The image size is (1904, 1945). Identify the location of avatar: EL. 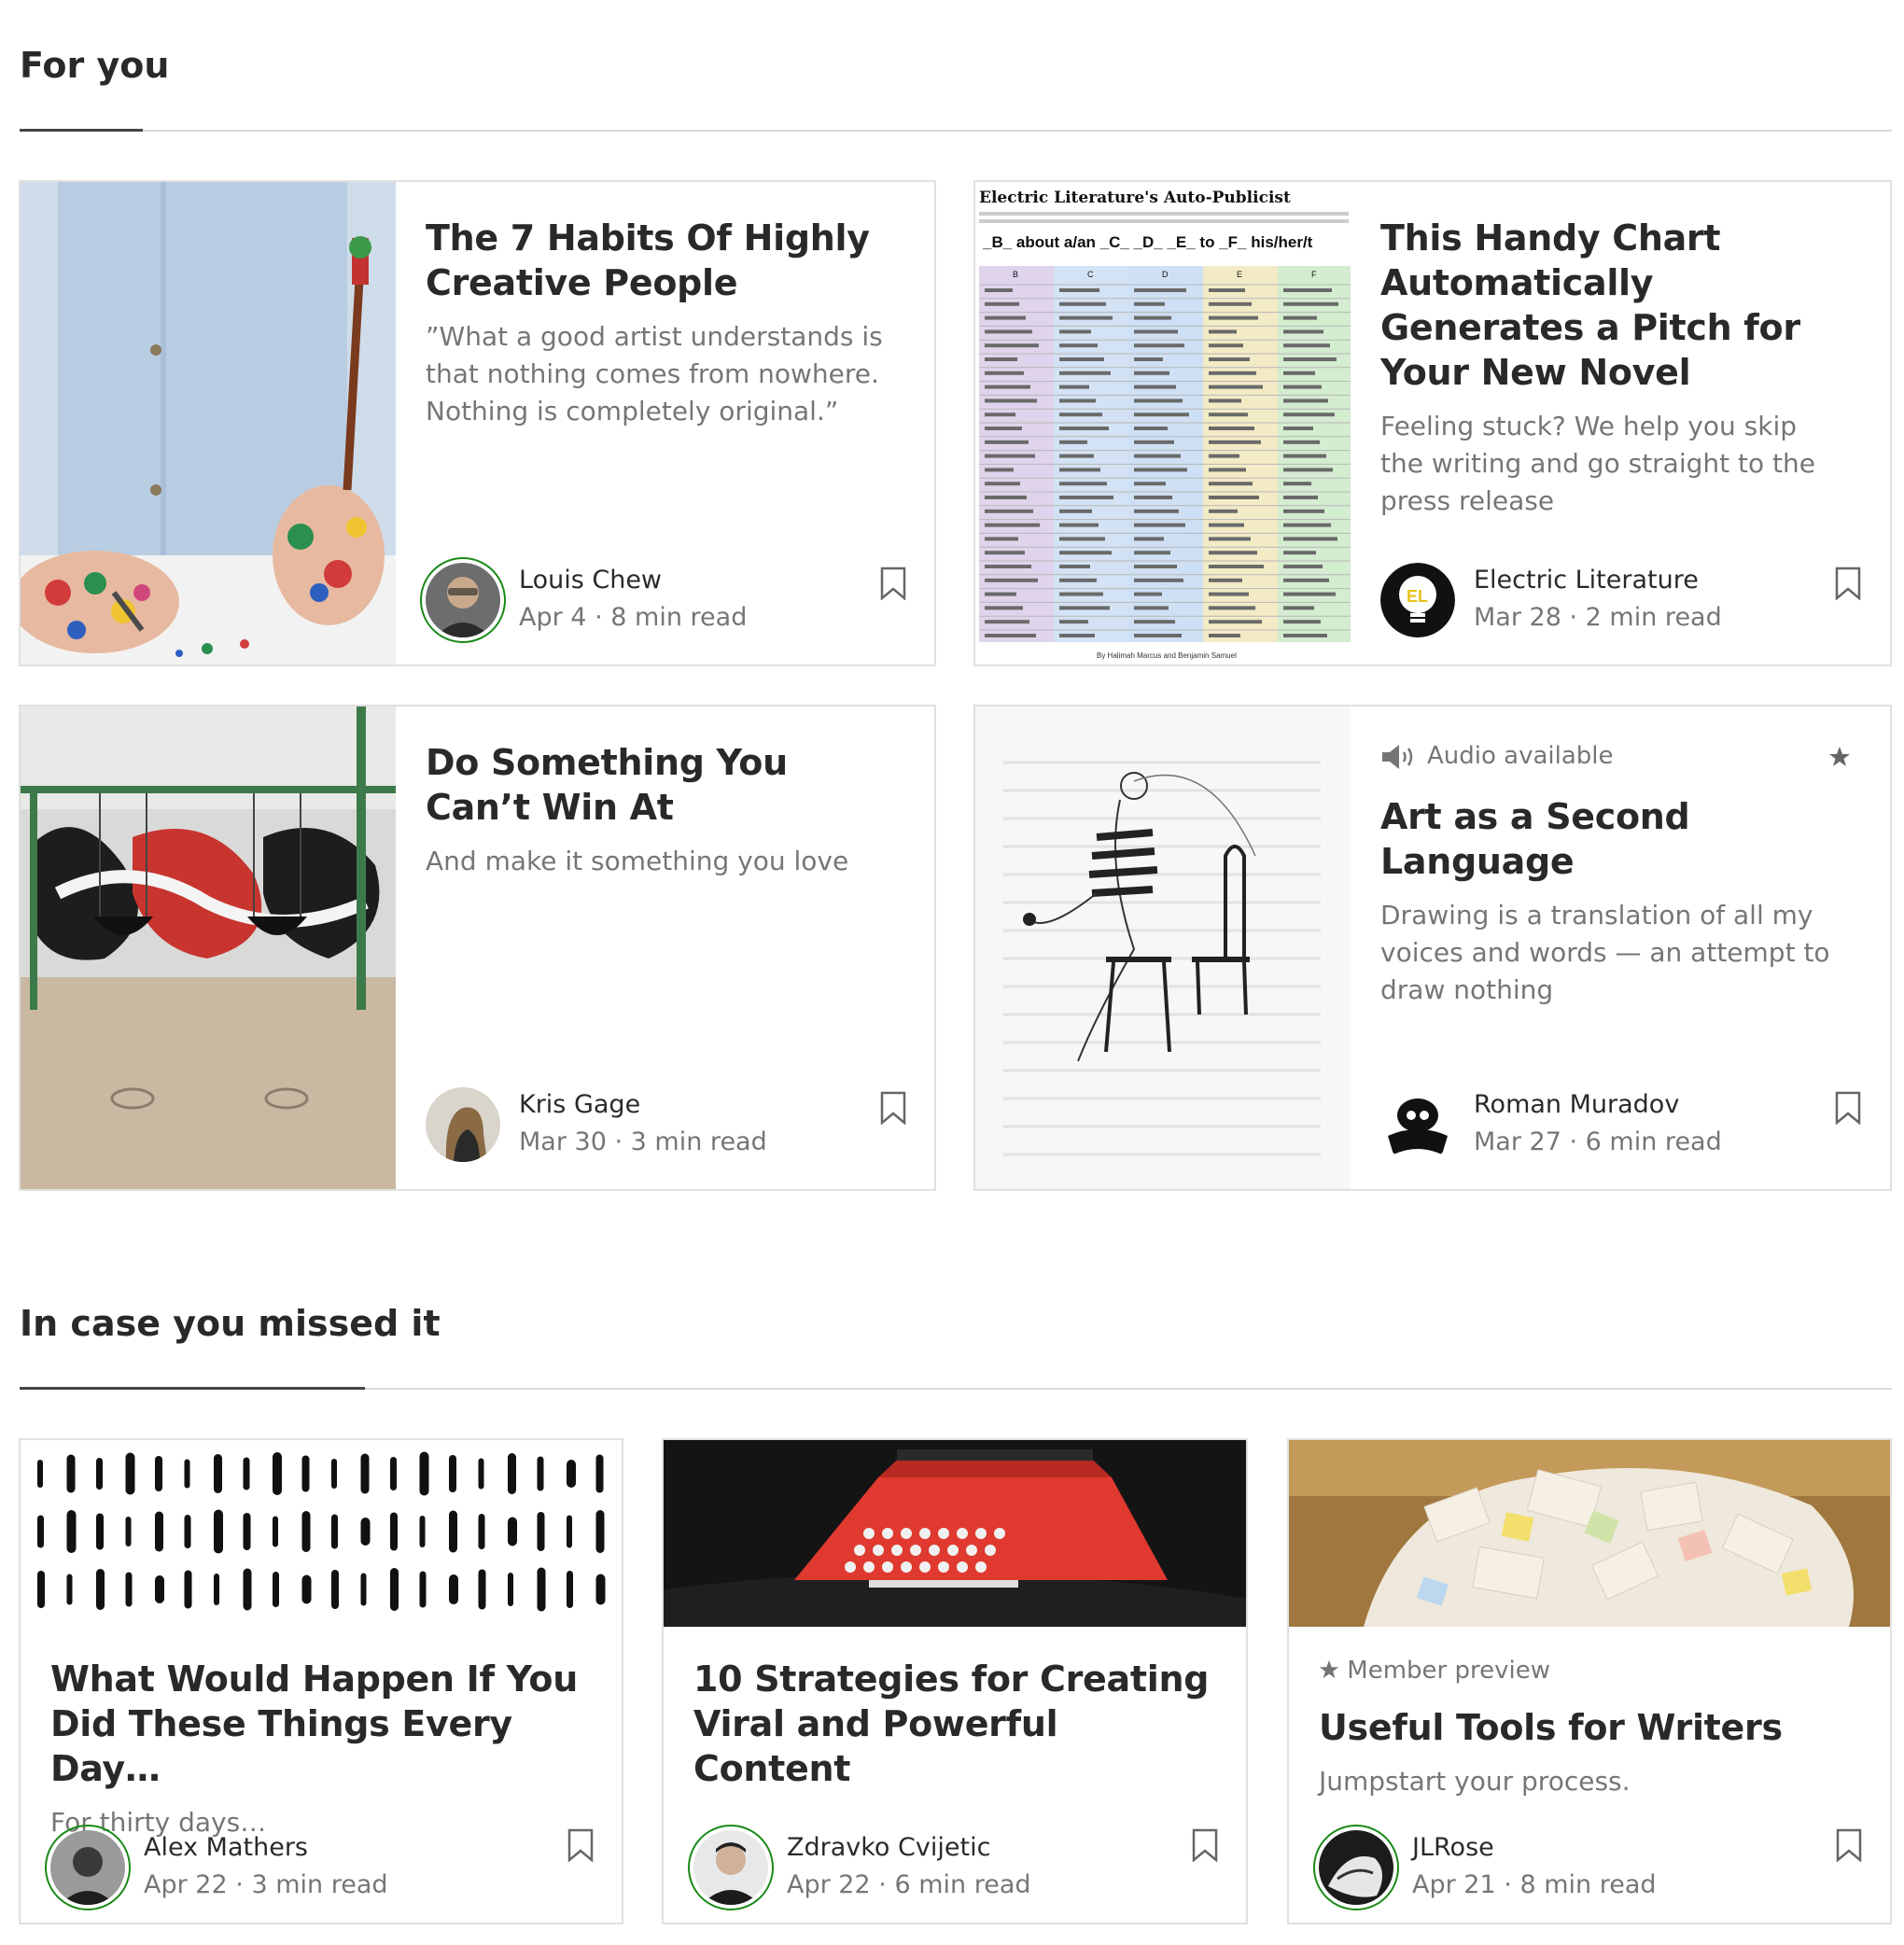
(1417, 600).